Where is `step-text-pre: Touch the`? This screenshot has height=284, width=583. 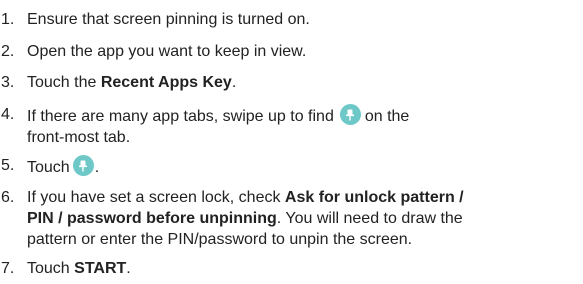 step-text-pre: Touch the is located at coordinates (64, 82).